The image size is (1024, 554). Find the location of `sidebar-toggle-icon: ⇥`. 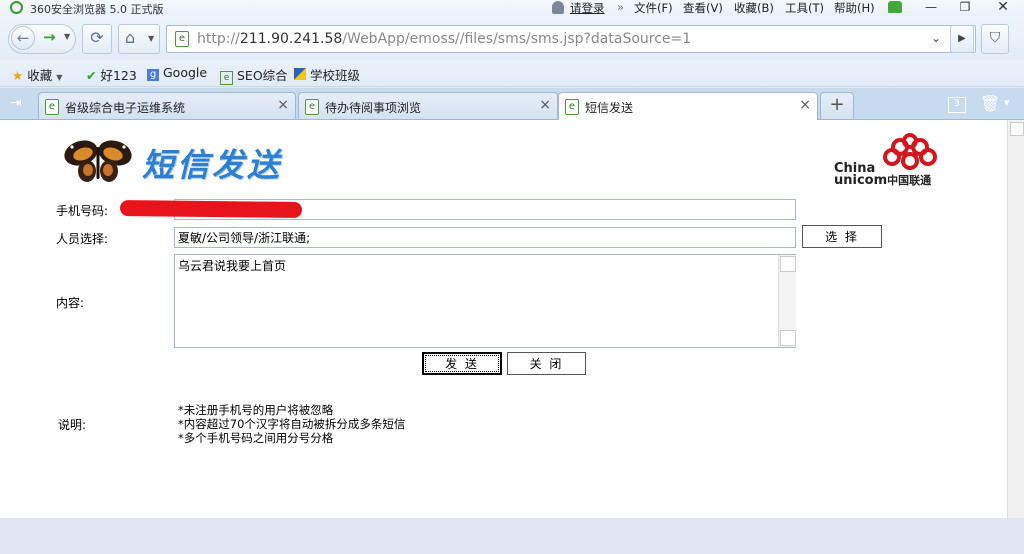

sidebar-toggle-icon: ⇥ is located at coordinates (16, 103).